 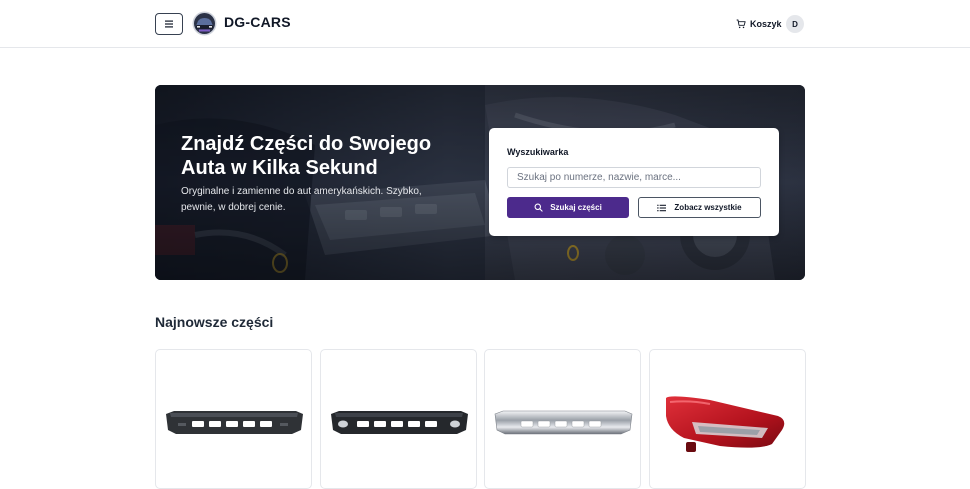 I want to click on latest-parts-heading: Najnowsze części, so click(x=214, y=322).